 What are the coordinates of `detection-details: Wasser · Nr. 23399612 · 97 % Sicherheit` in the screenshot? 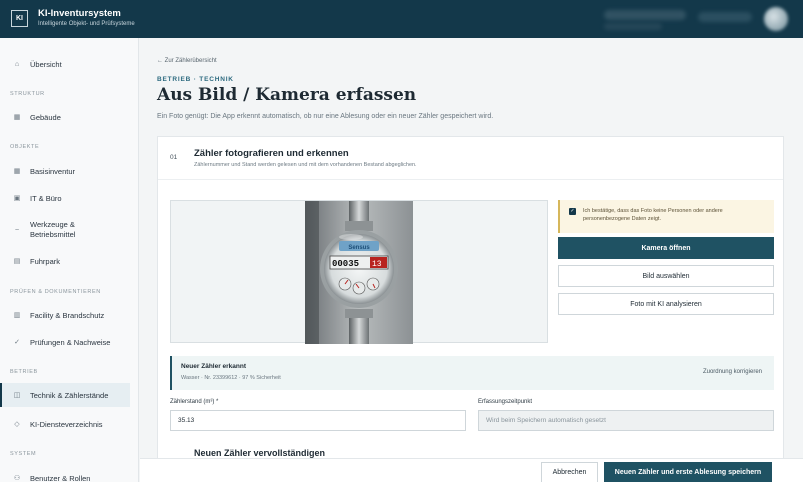 It's located at (231, 378).